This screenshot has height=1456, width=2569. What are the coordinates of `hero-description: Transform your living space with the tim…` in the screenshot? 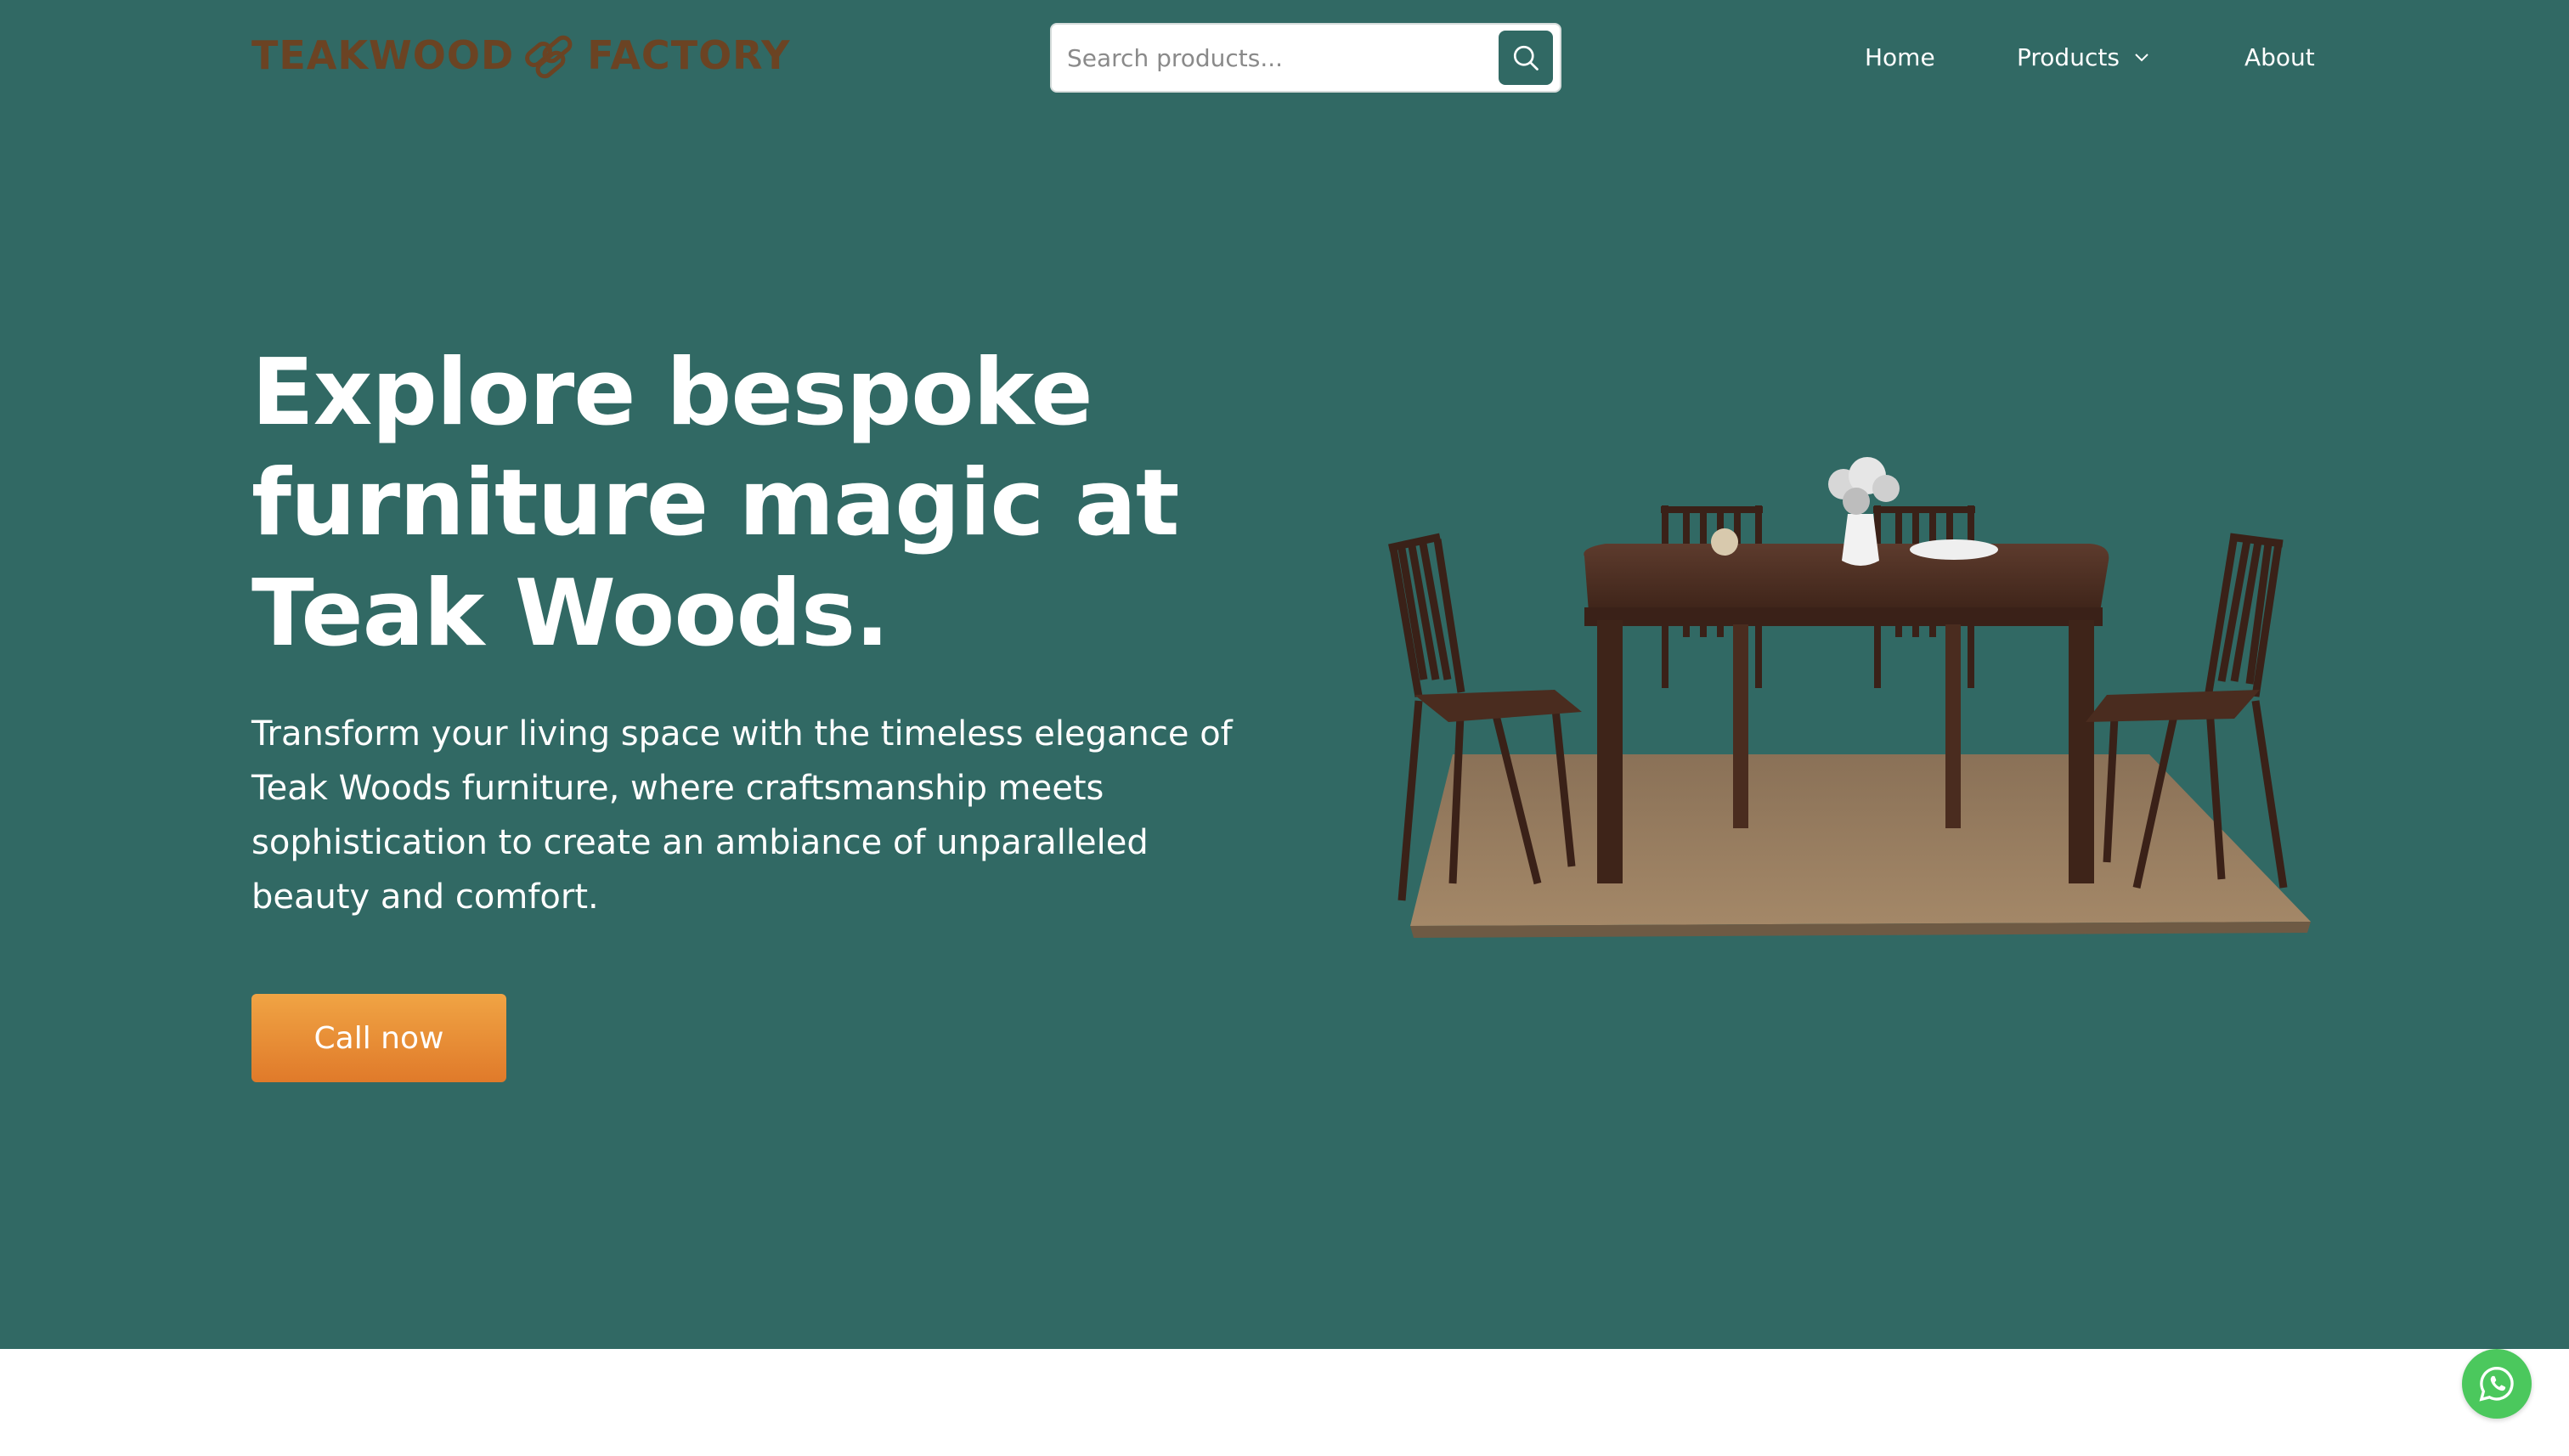 It's located at (742, 816).